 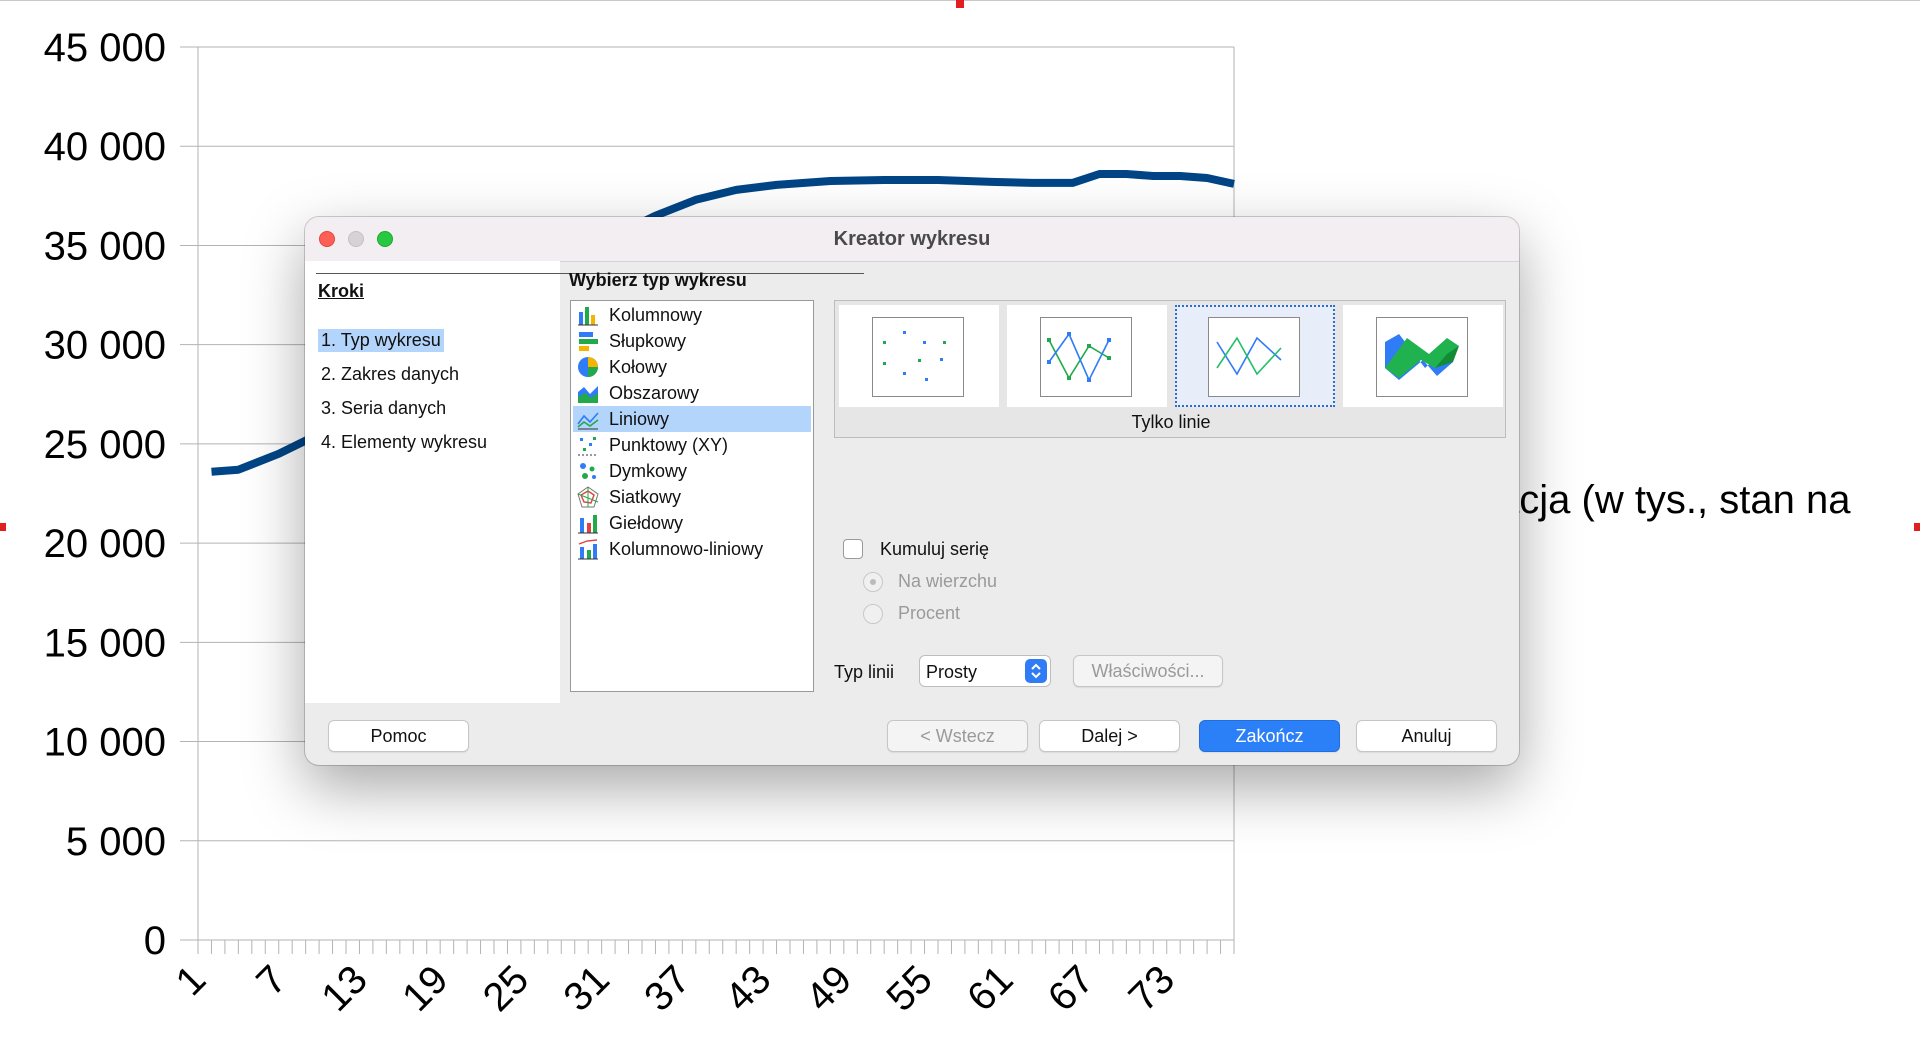 I want to click on chart-x-axis: 1 7 13 19 25 31 37 43 49 55 61 67 73, so click(x=701, y=980).